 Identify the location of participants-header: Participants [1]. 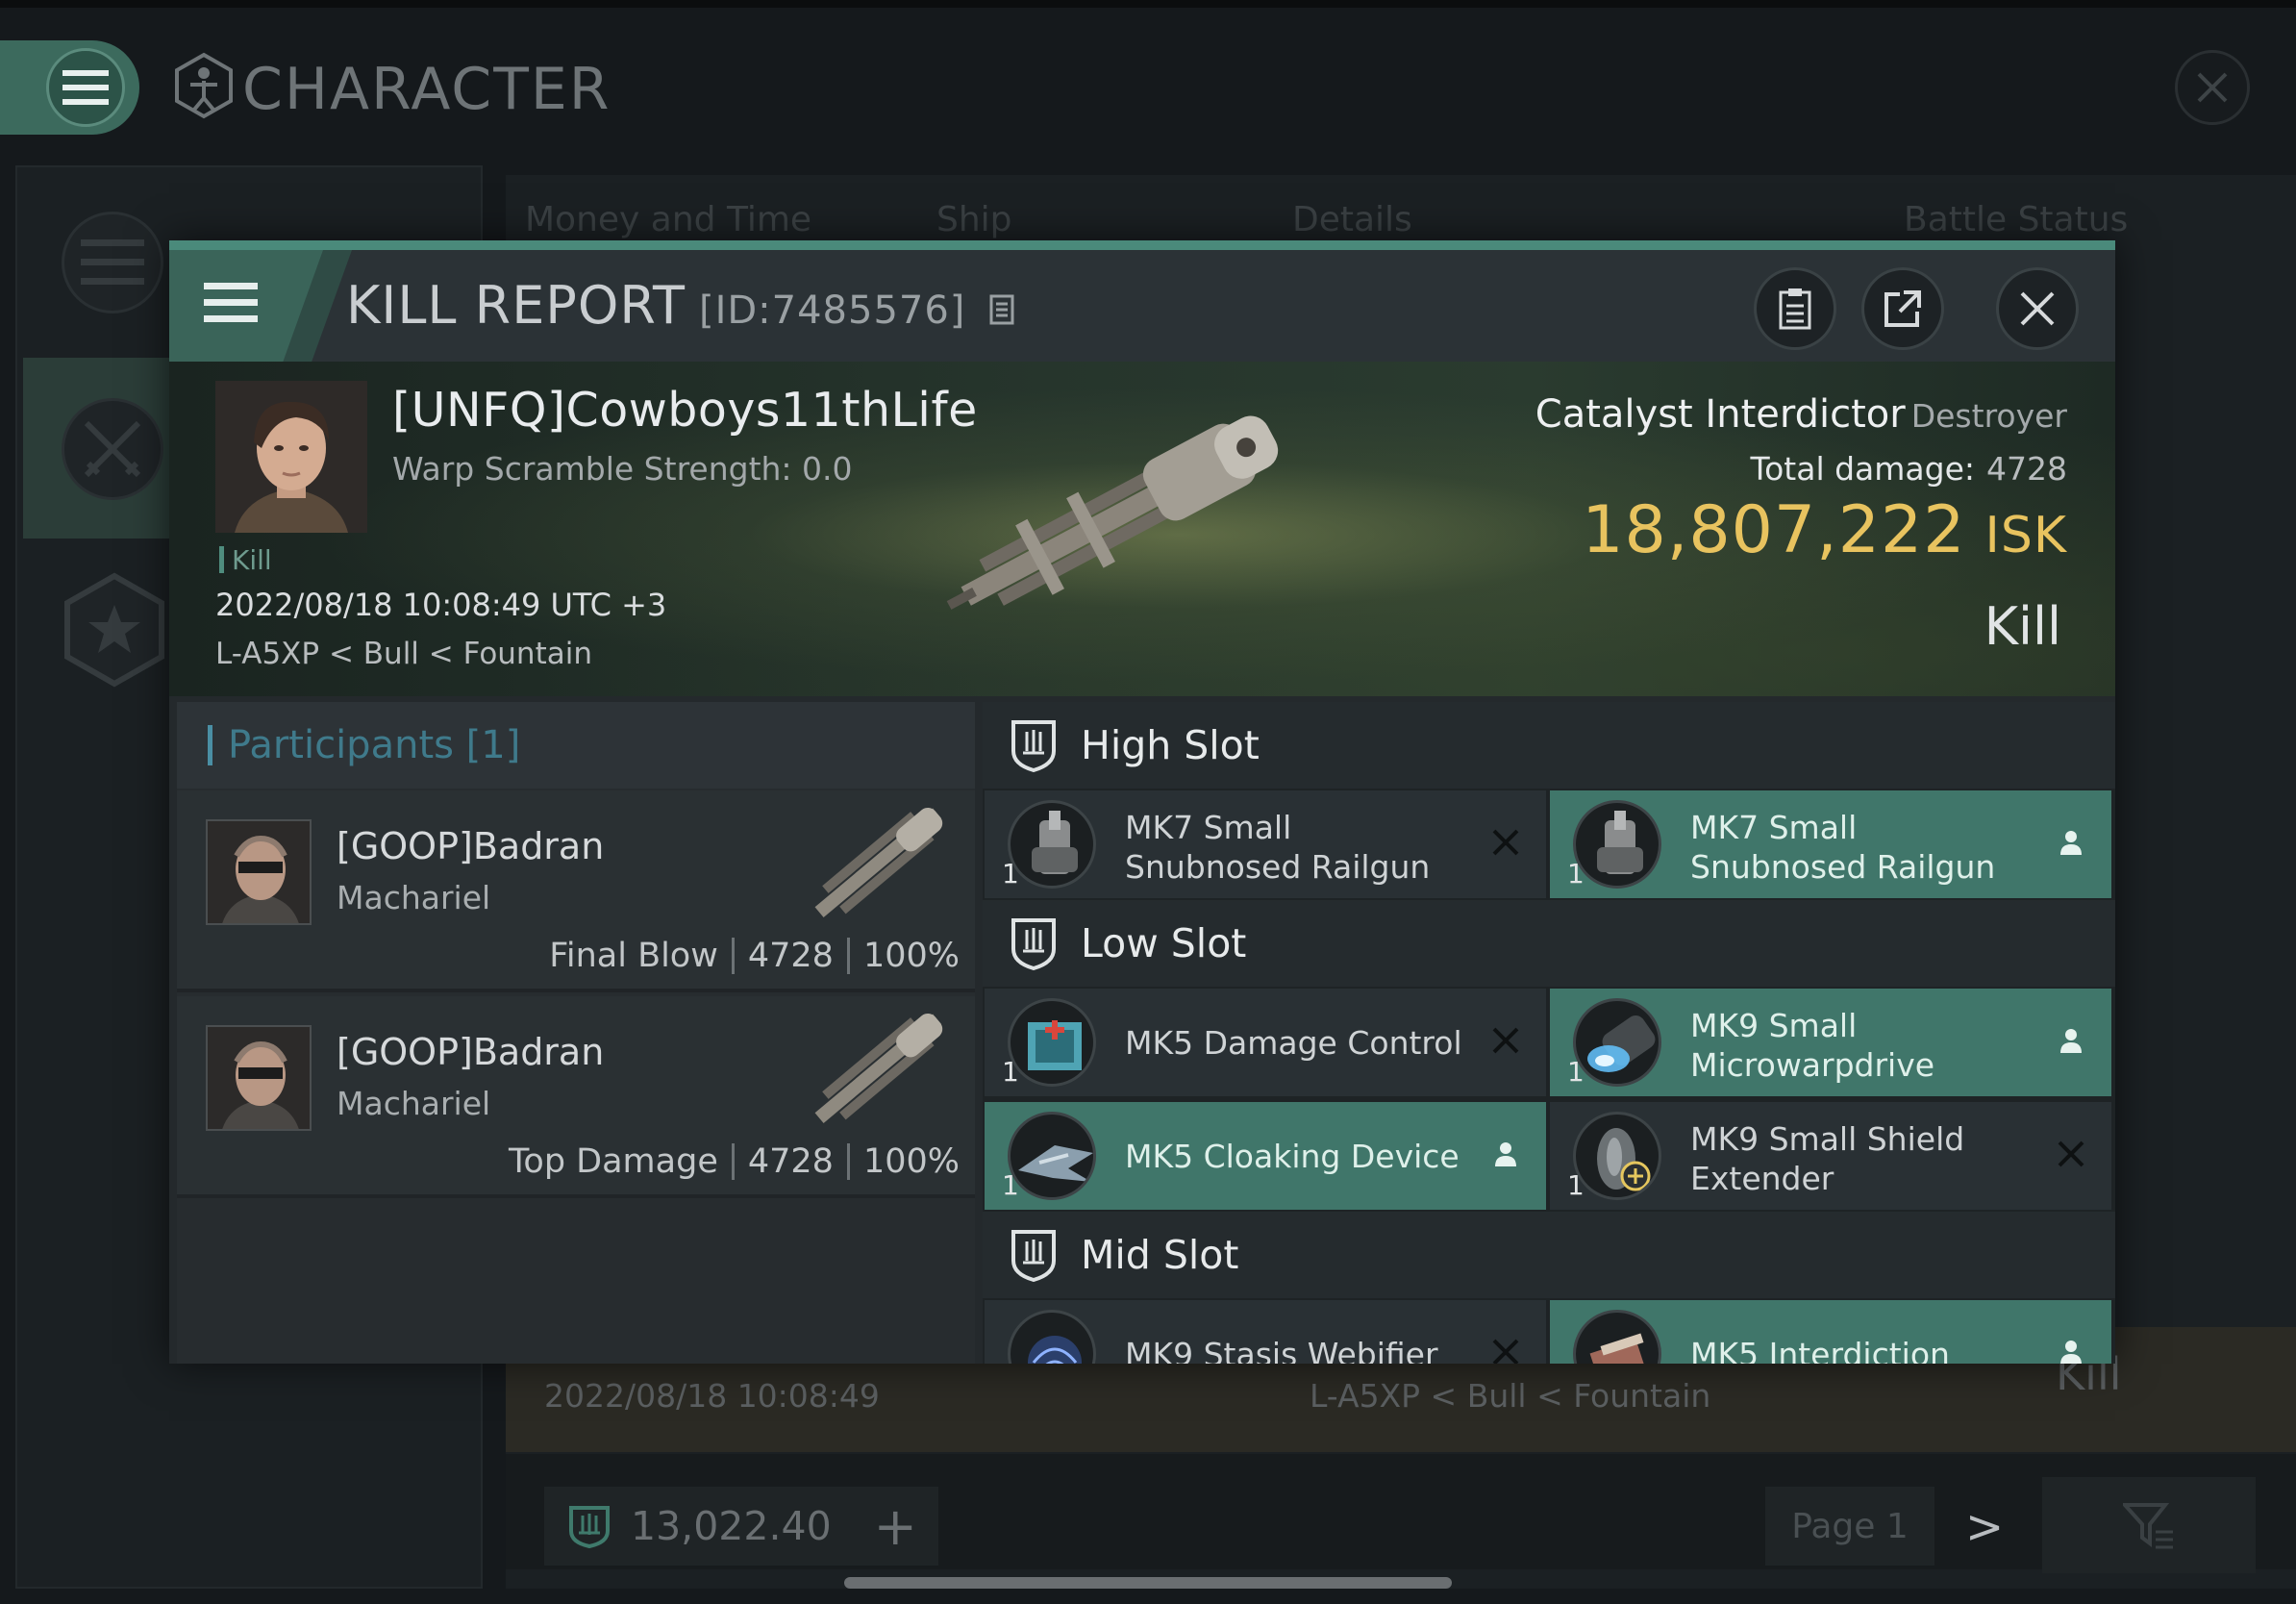
(576, 745).